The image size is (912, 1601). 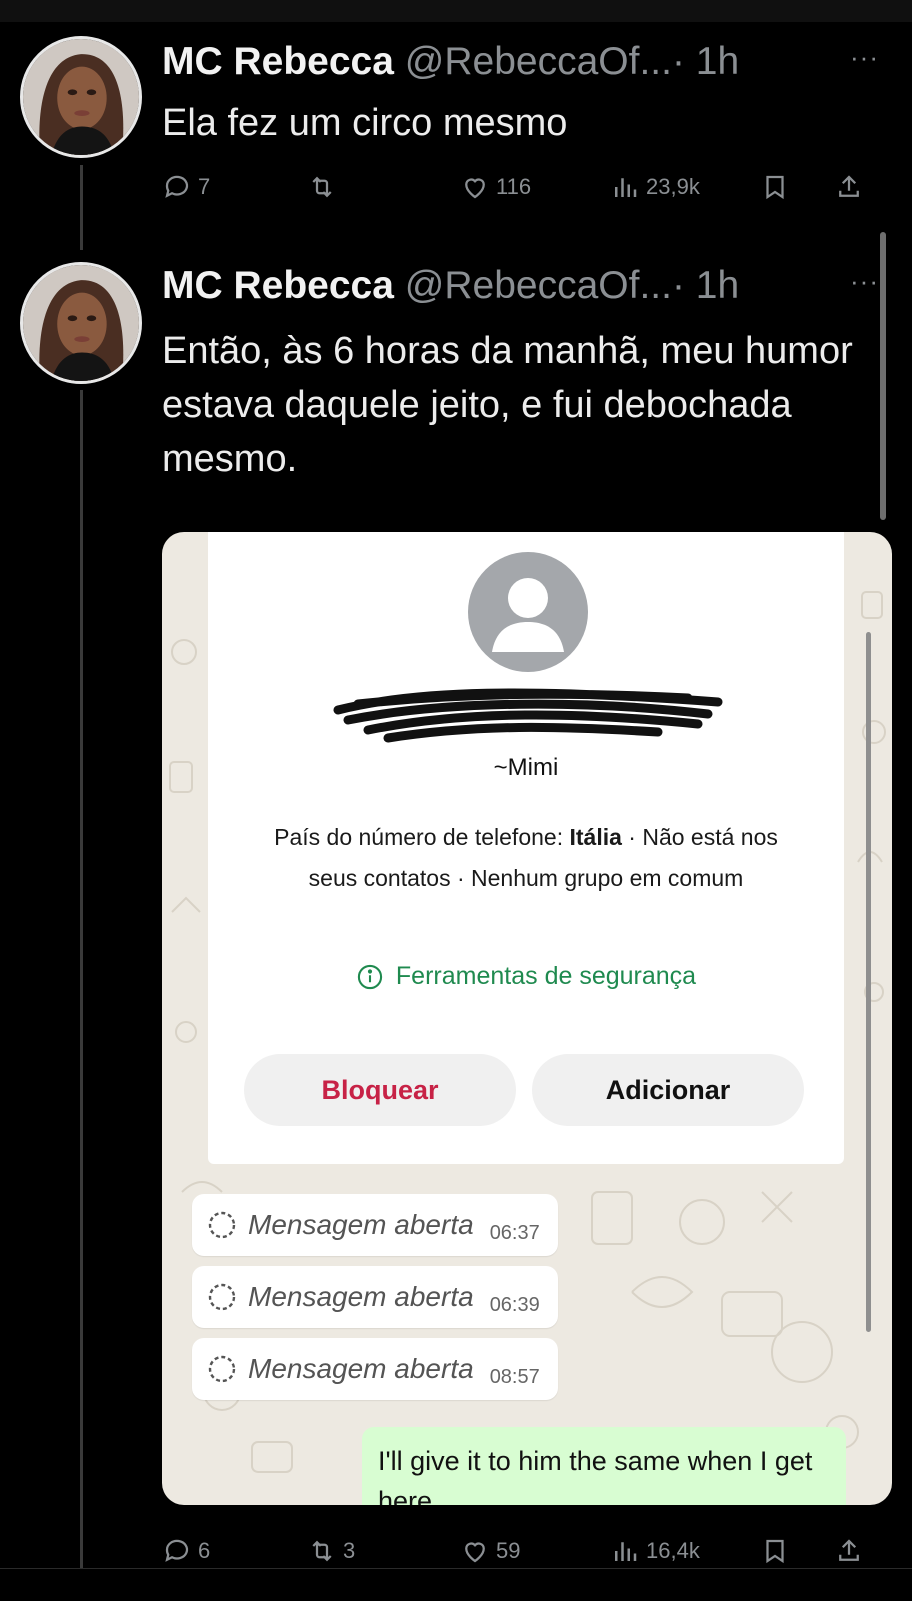 I want to click on retweet-button: 3, so click(x=331, y=1551).